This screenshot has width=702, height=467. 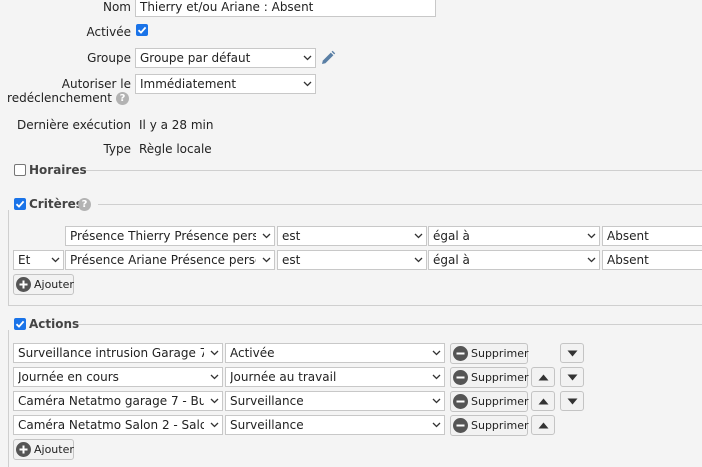 What do you see at coordinates (54, 284) in the screenshot?
I see `criteria-add-label: Ajouter` at bounding box center [54, 284].